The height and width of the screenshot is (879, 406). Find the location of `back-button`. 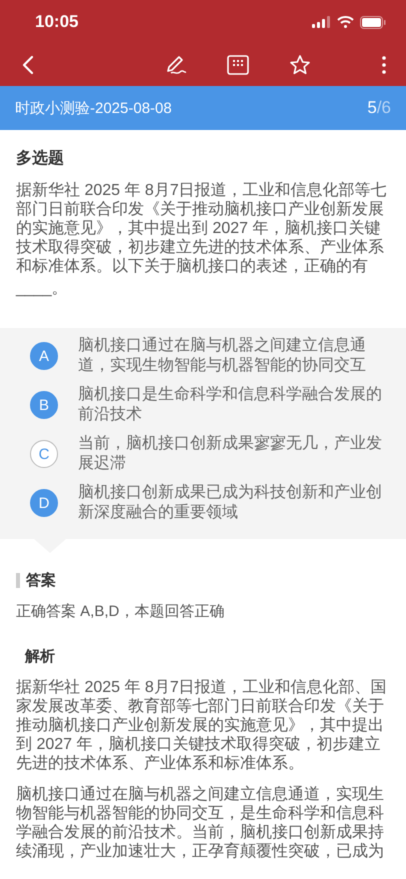

back-button is located at coordinates (28, 65).